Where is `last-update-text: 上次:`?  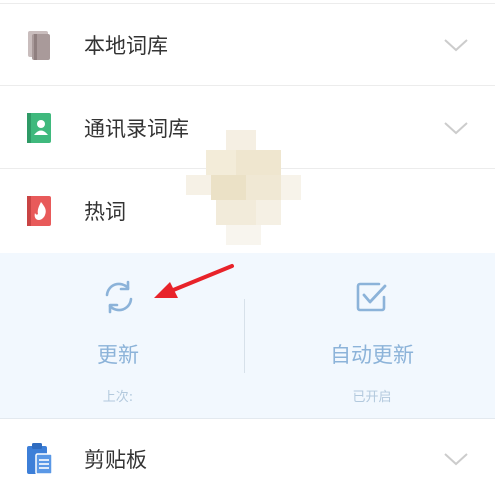 last-update-text: 上次: is located at coordinates (118, 397).